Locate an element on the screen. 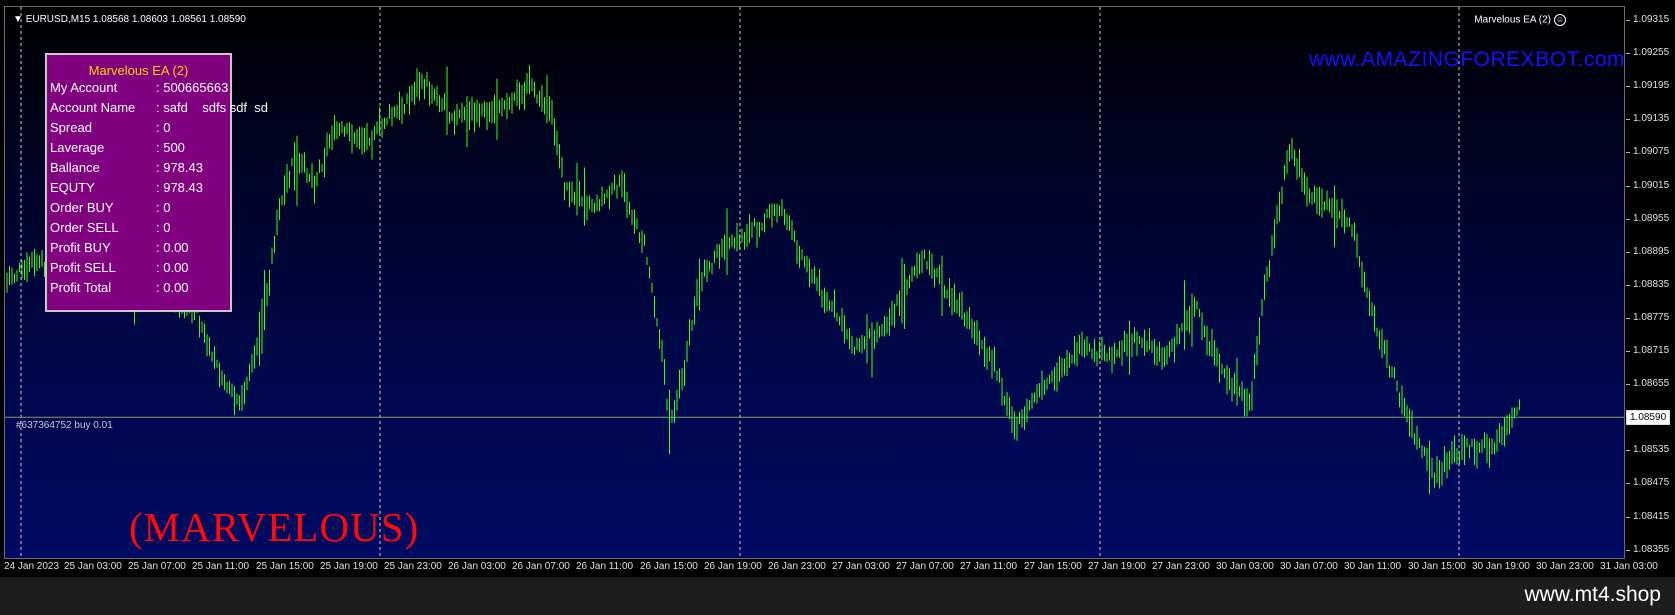 The height and width of the screenshot is (615, 1675). time-tick-label: 27 Jan 15:00 is located at coordinates (1053, 566).